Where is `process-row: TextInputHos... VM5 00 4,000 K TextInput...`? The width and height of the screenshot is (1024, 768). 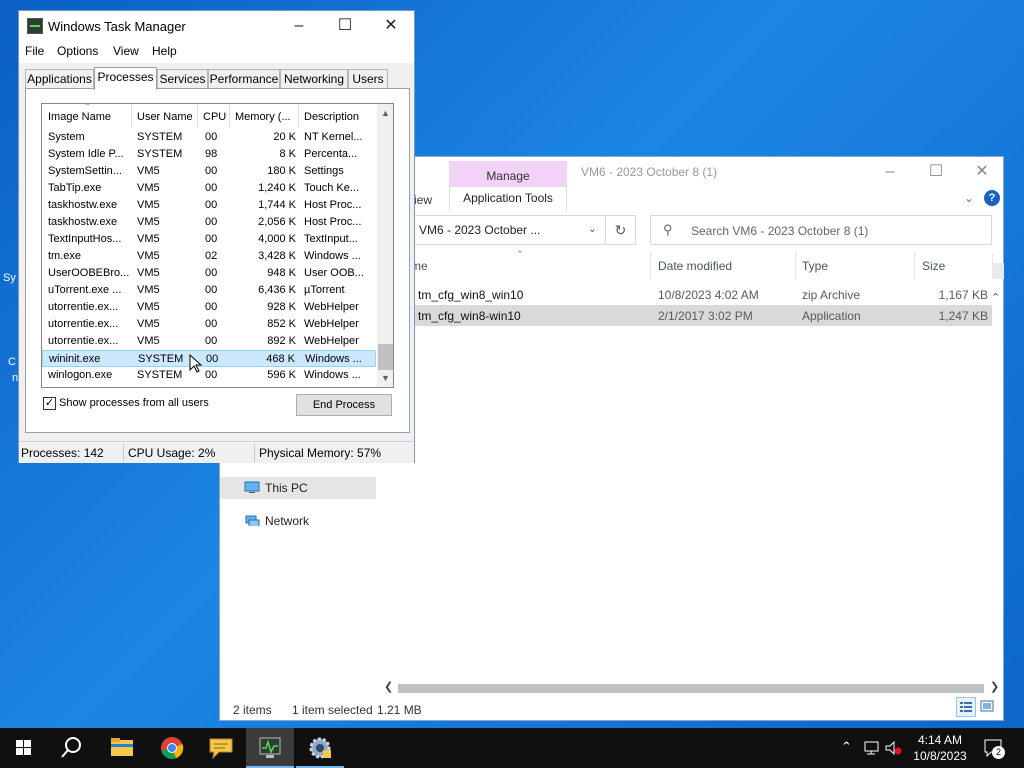 process-row: TextInputHos... VM5 00 4,000 K TextInput... is located at coordinates (209, 239).